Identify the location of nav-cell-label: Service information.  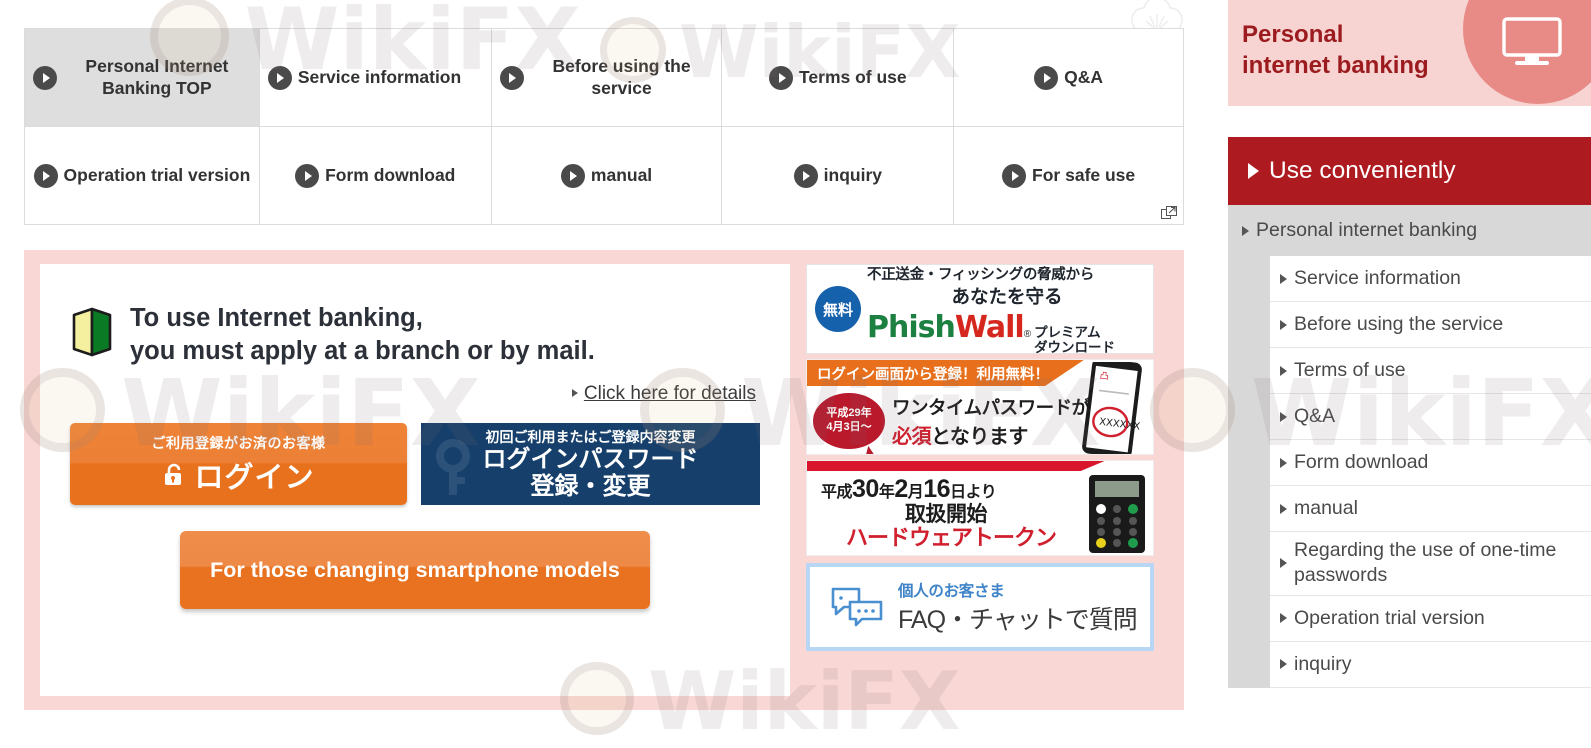
(379, 76).